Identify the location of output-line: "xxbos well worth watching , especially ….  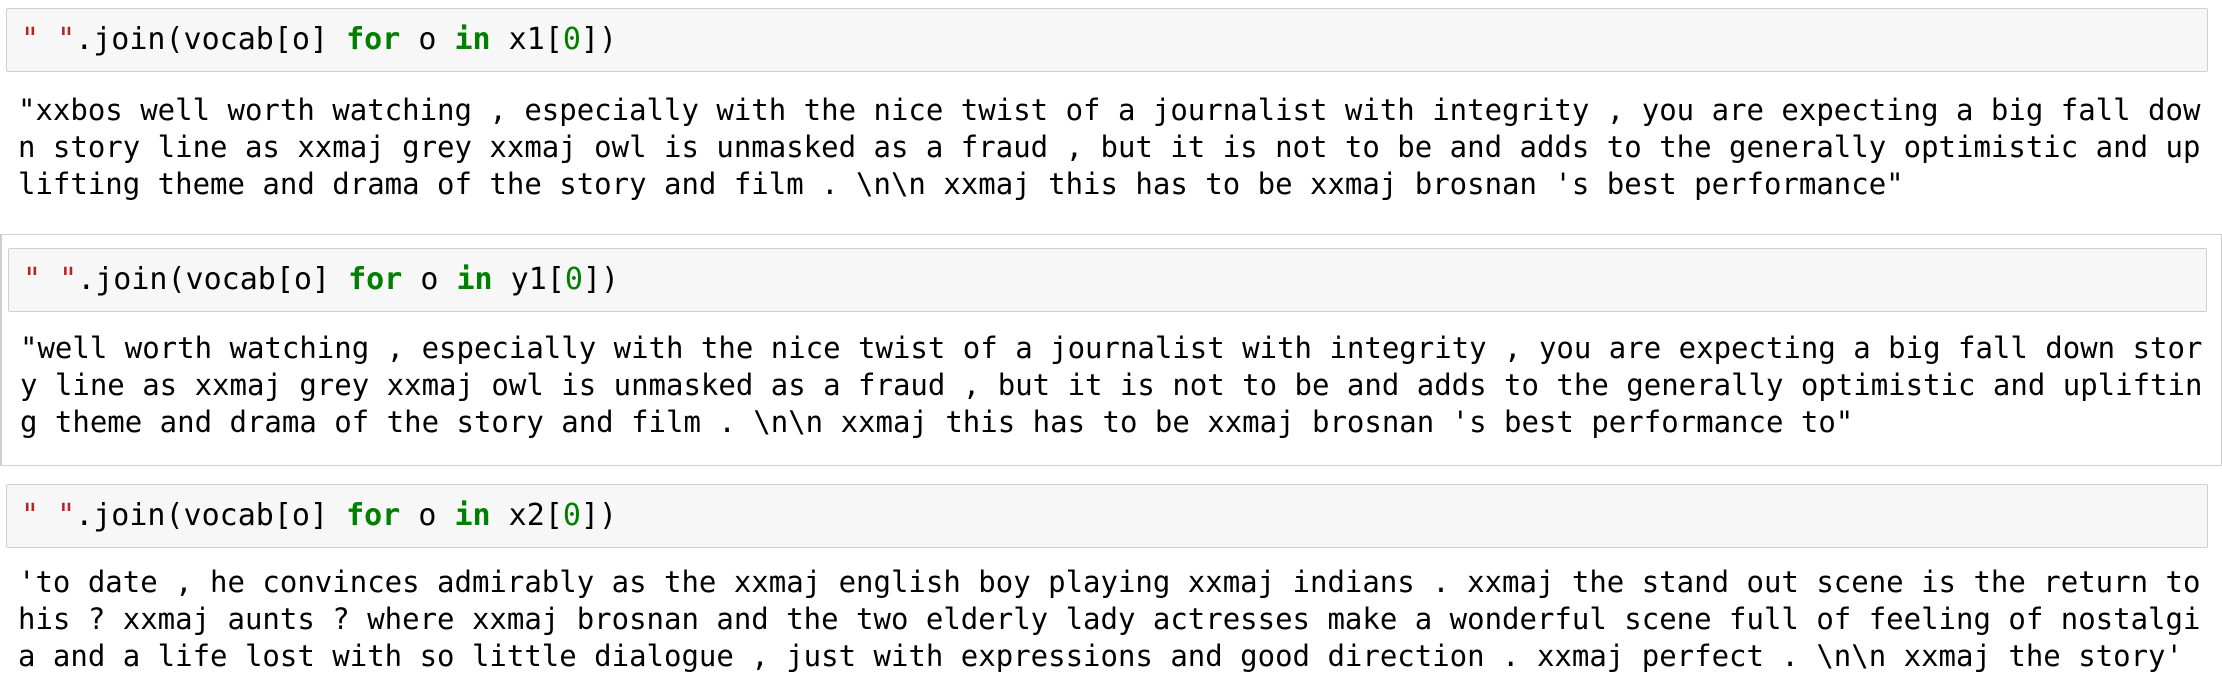
(1109, 110).